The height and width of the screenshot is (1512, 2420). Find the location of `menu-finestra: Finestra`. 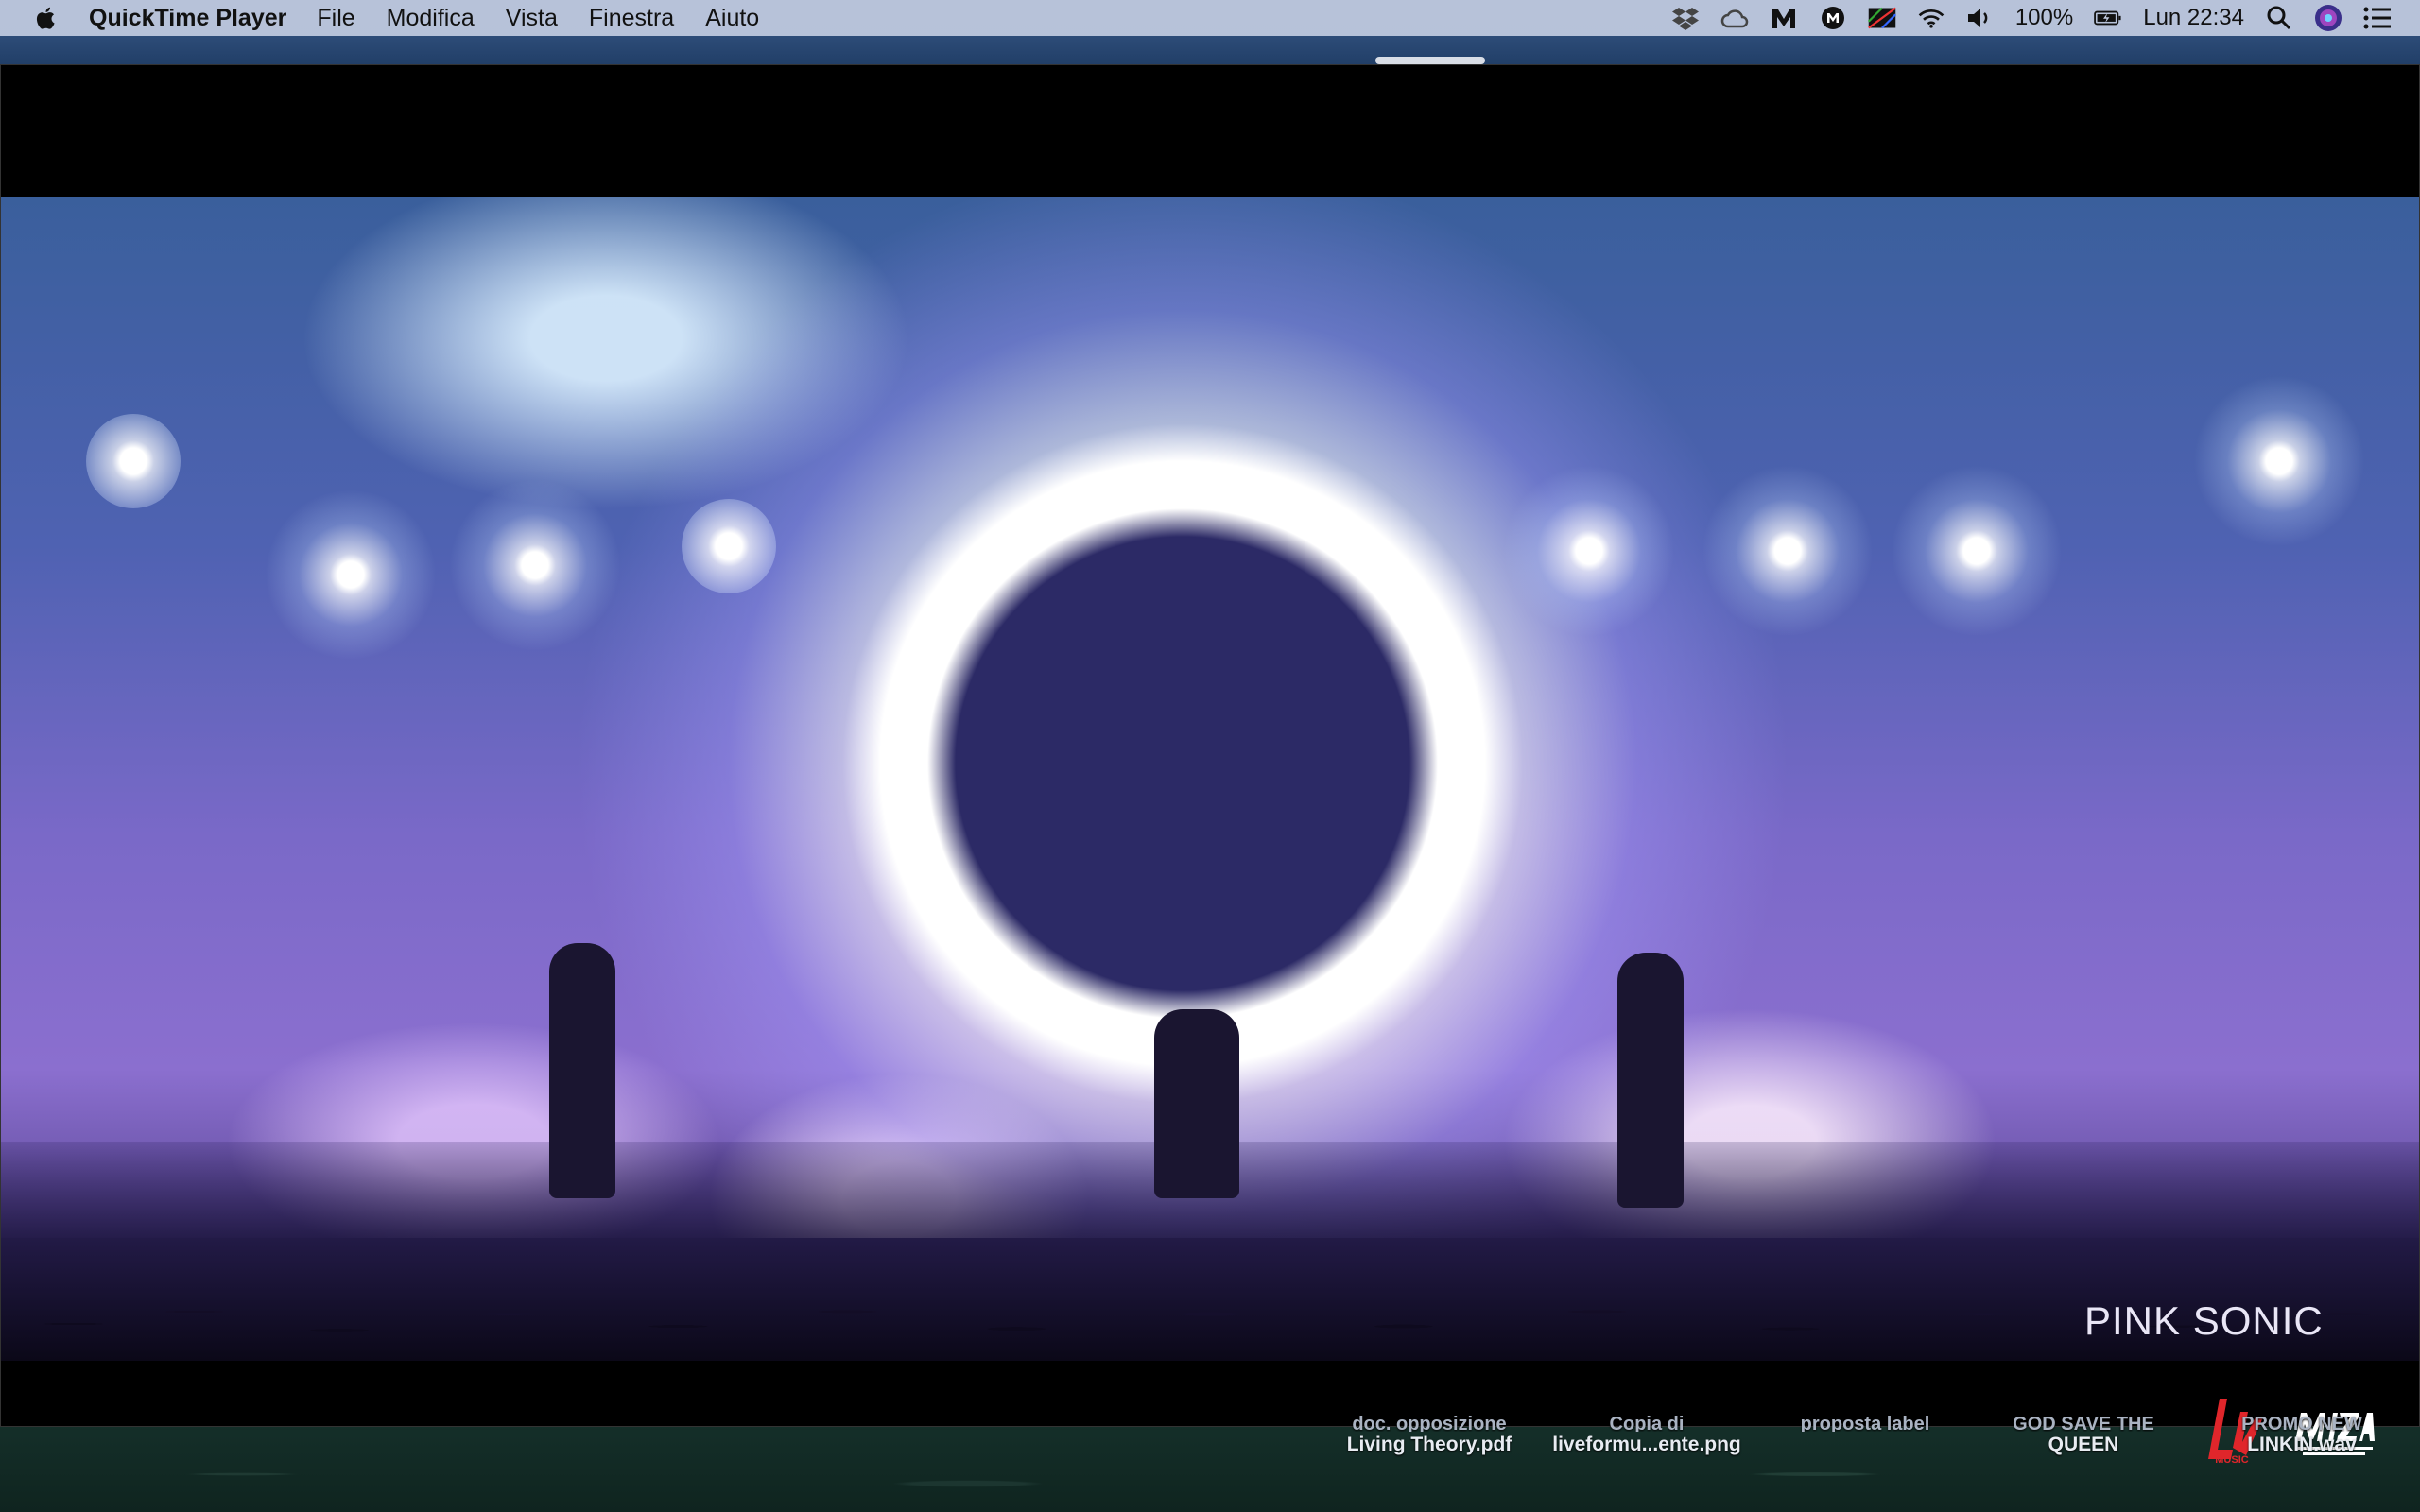

menu-finestra: Finestra is located at coordinates (632, 18).